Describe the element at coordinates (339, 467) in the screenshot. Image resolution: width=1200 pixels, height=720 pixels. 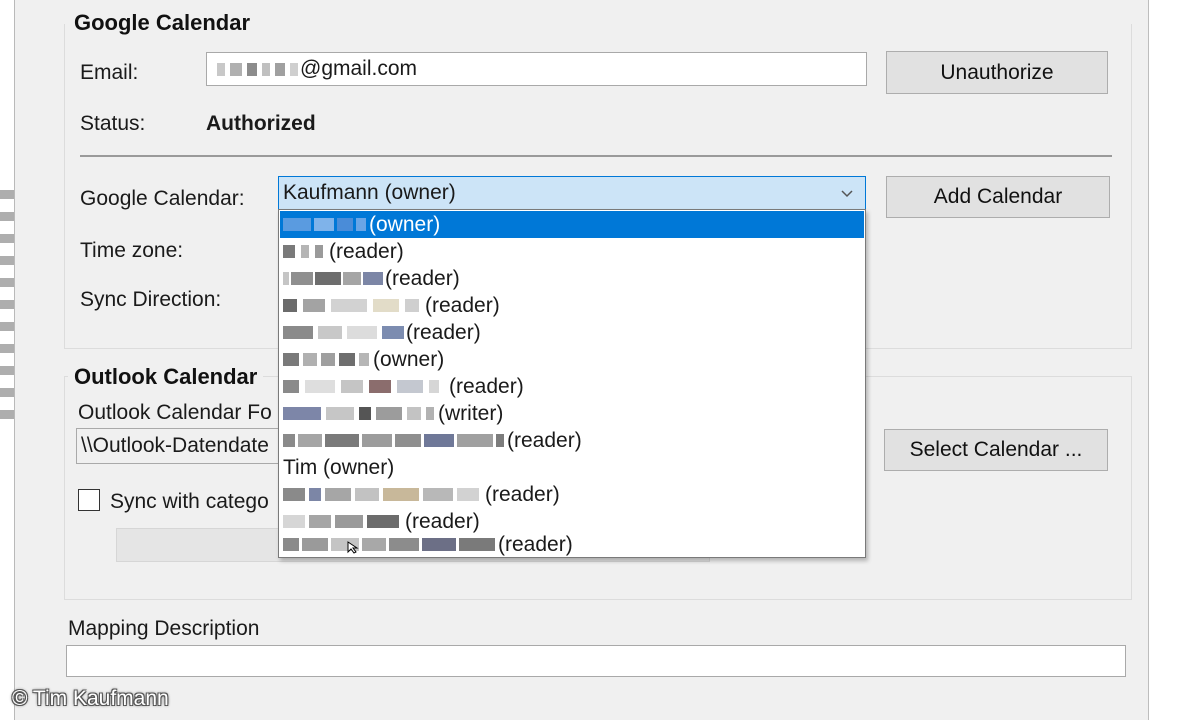
I see `dropdown-item-label: Tim (owner)` at that location.